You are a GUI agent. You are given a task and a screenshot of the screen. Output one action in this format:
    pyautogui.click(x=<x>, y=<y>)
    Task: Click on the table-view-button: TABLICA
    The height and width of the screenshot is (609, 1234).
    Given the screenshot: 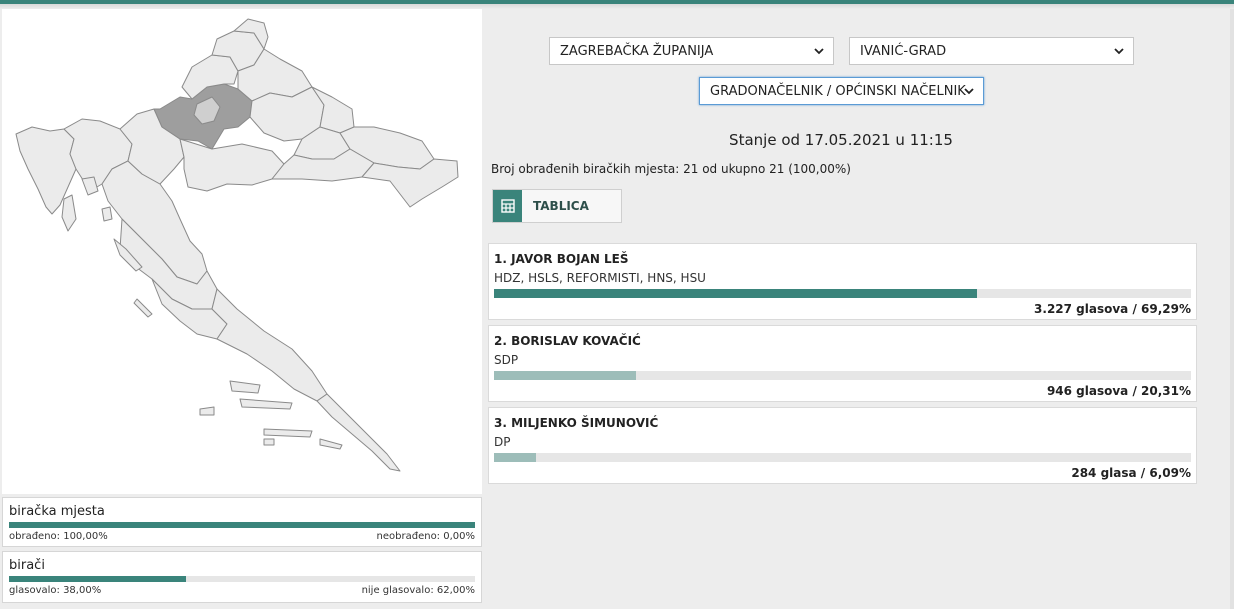 What is the action you would take?
    pyautogui.click(x=557, y=206)
    